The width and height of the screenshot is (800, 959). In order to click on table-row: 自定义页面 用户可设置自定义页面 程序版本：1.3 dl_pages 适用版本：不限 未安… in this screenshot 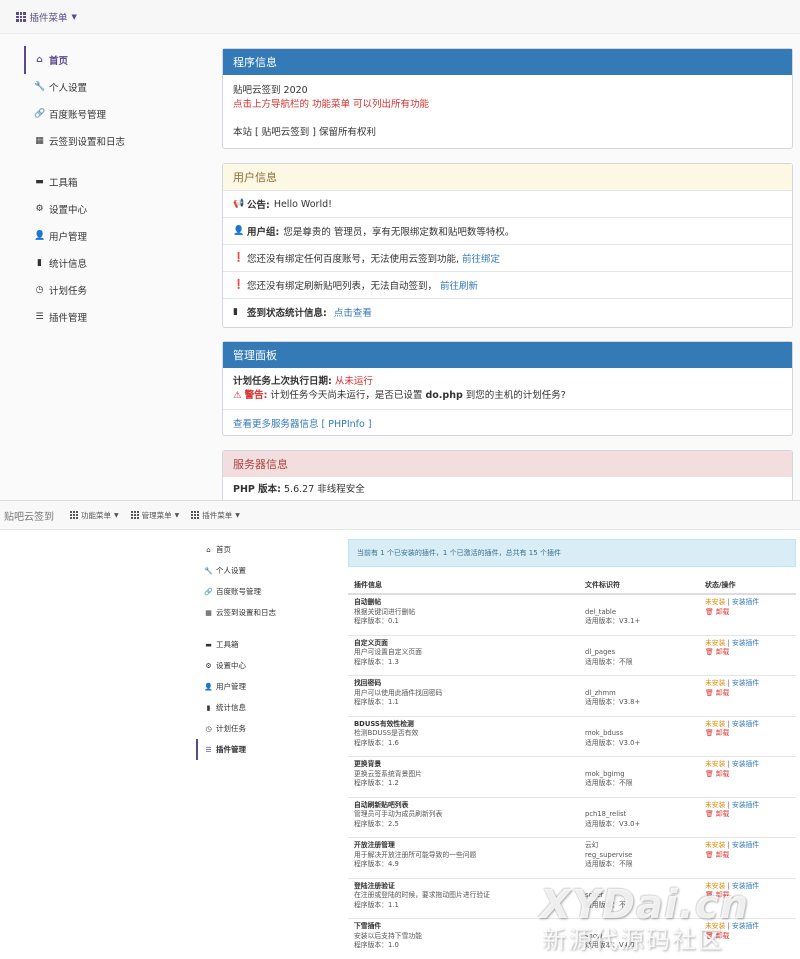, I will do `click(572, 656)`.